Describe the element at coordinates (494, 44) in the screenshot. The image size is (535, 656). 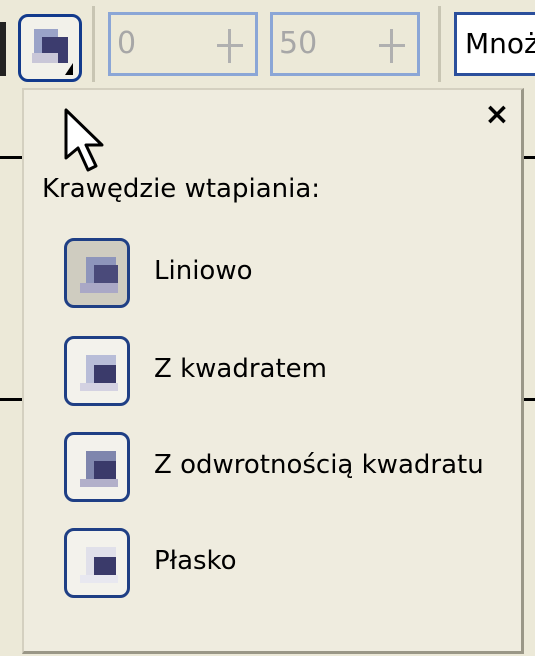
I see `blend-mode-select: Mnoż` at that location.